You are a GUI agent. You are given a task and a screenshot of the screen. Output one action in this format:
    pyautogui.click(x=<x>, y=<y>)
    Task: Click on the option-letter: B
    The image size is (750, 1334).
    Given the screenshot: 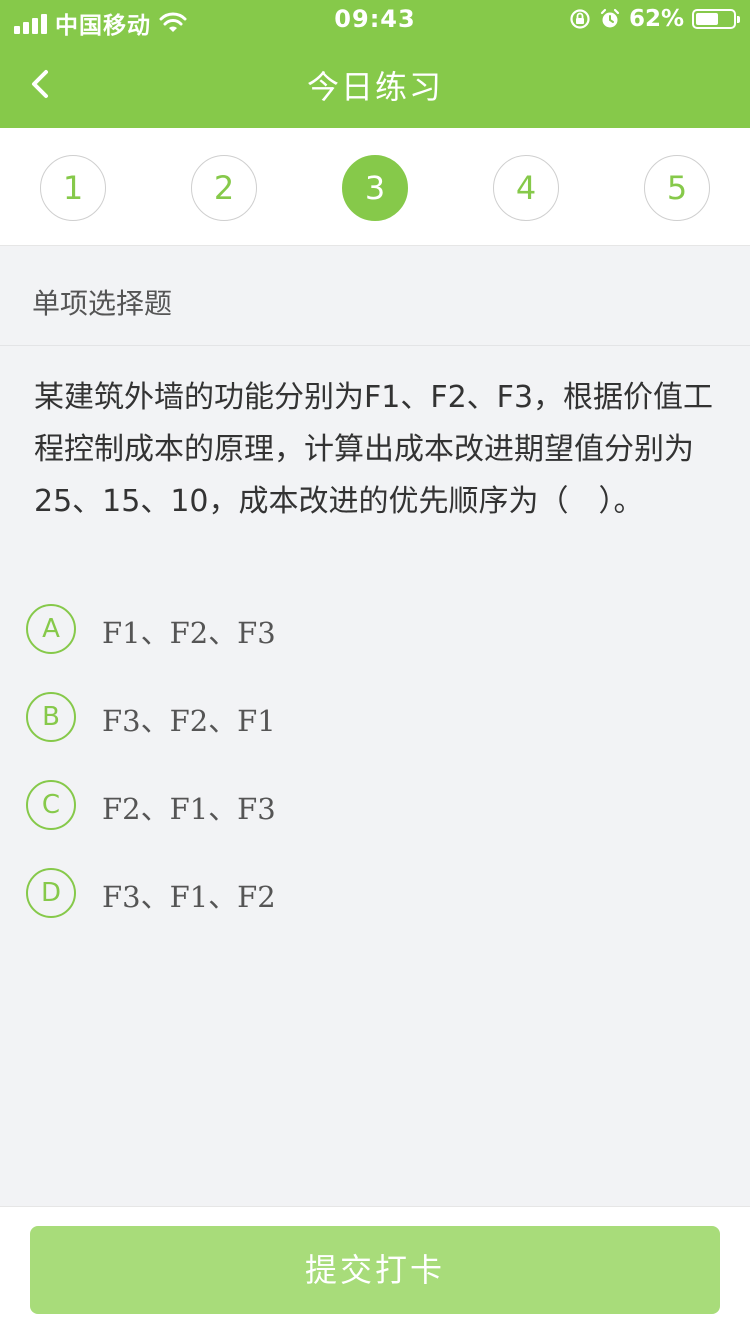 What is the action you would take?
    pyautogui.click(x=51, y=717)
    